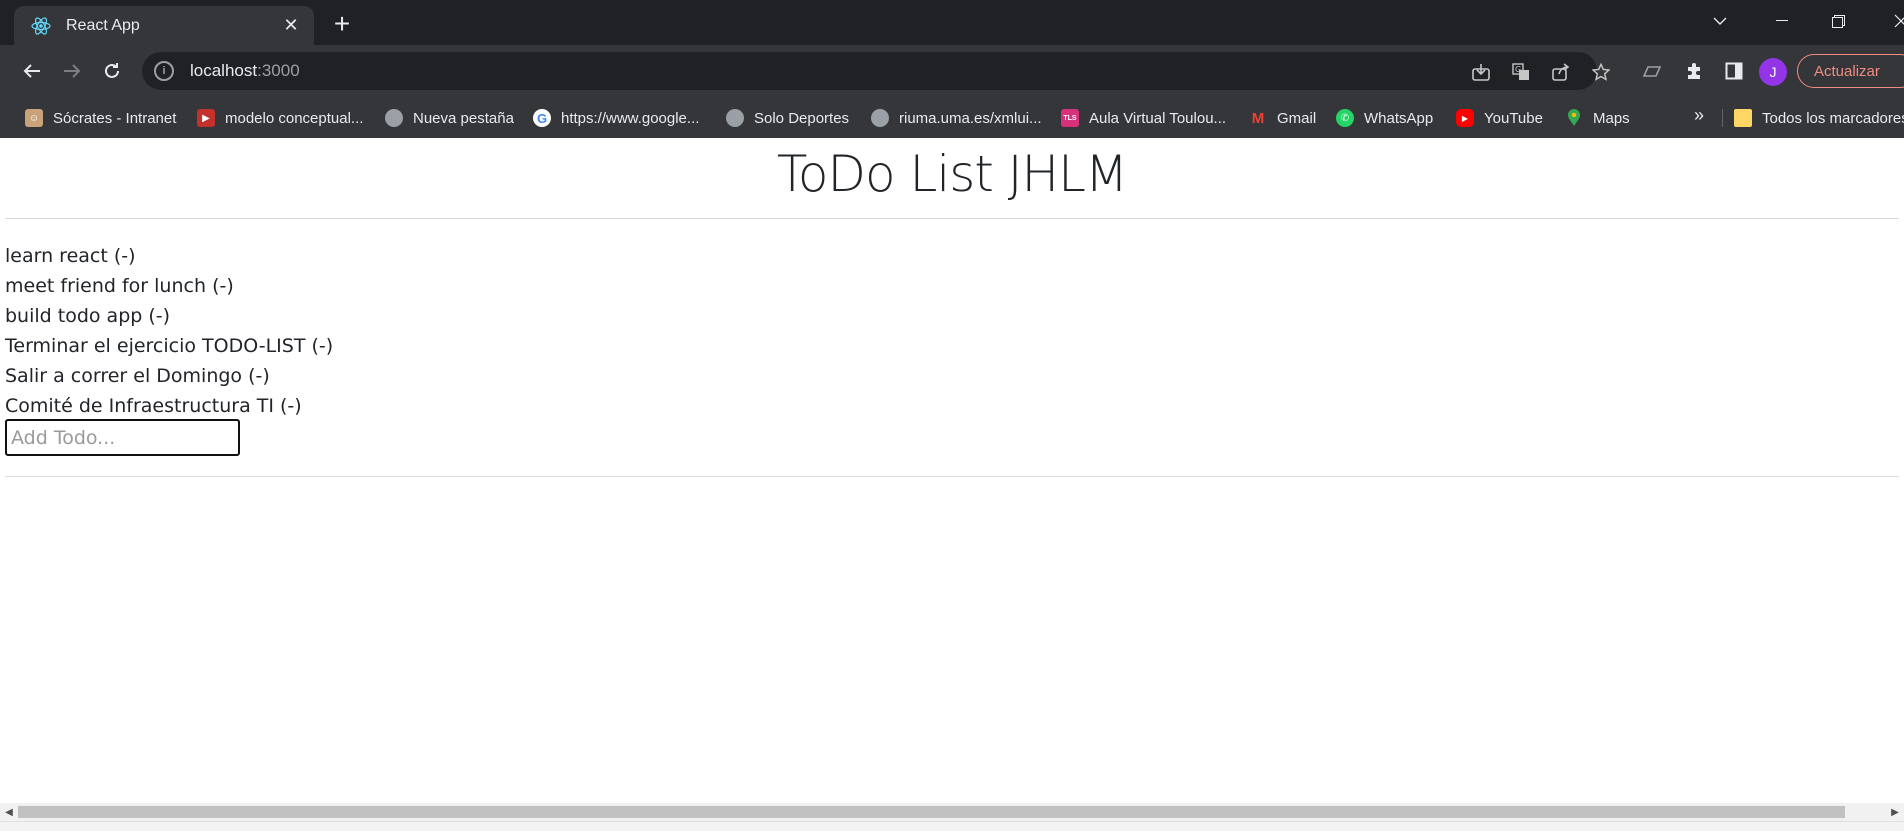 Image resolution: width=1904 pixels, height=831 pixels. Describe the element at coordinates (952, 476) in the screenshot. I see `divider-bottom` at that location.